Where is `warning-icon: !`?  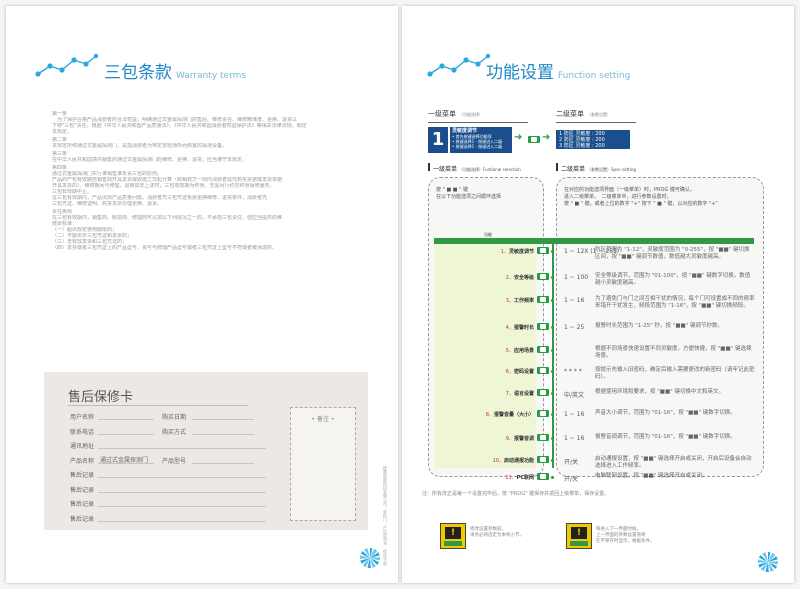 warning-icon: ! is located at coordinates (579, 533).